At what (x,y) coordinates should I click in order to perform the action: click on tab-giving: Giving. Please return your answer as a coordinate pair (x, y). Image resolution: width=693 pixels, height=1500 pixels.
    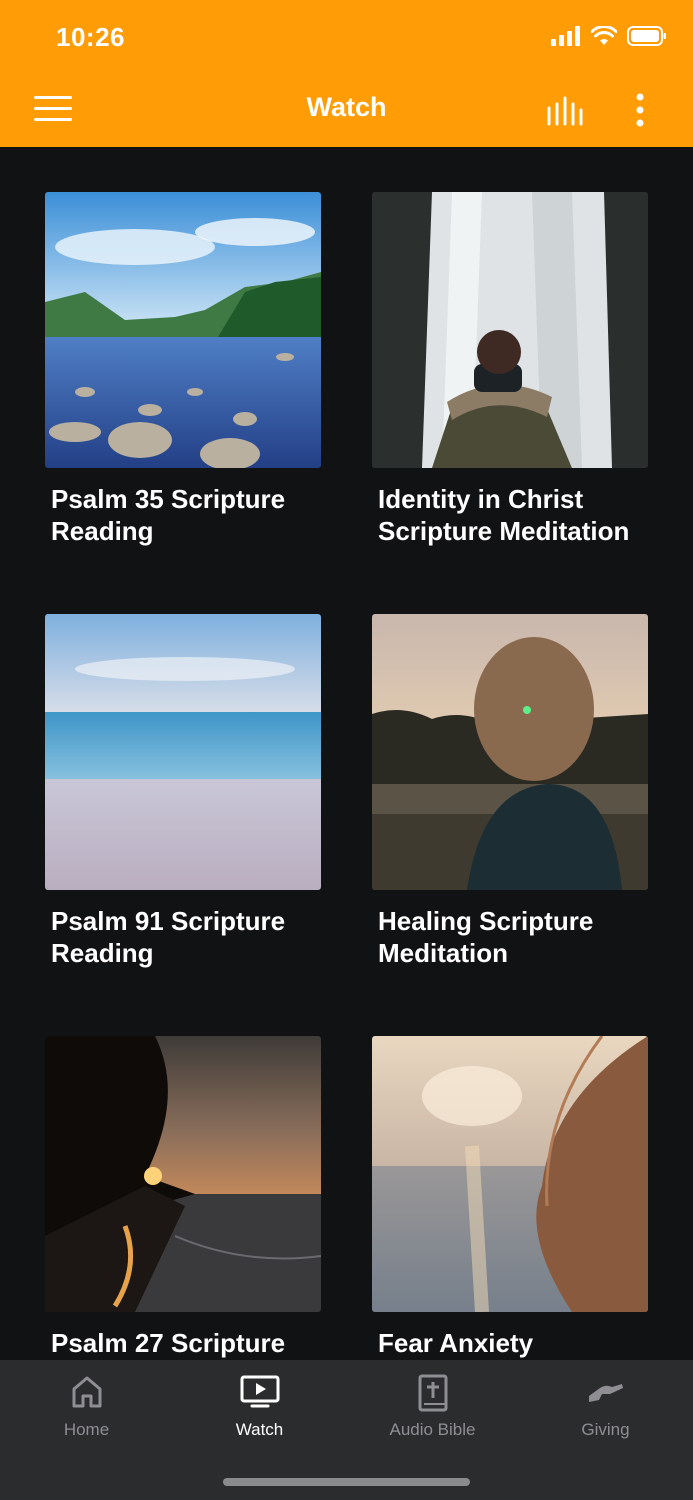
    Looking at the image, I should click on (605, 1410).